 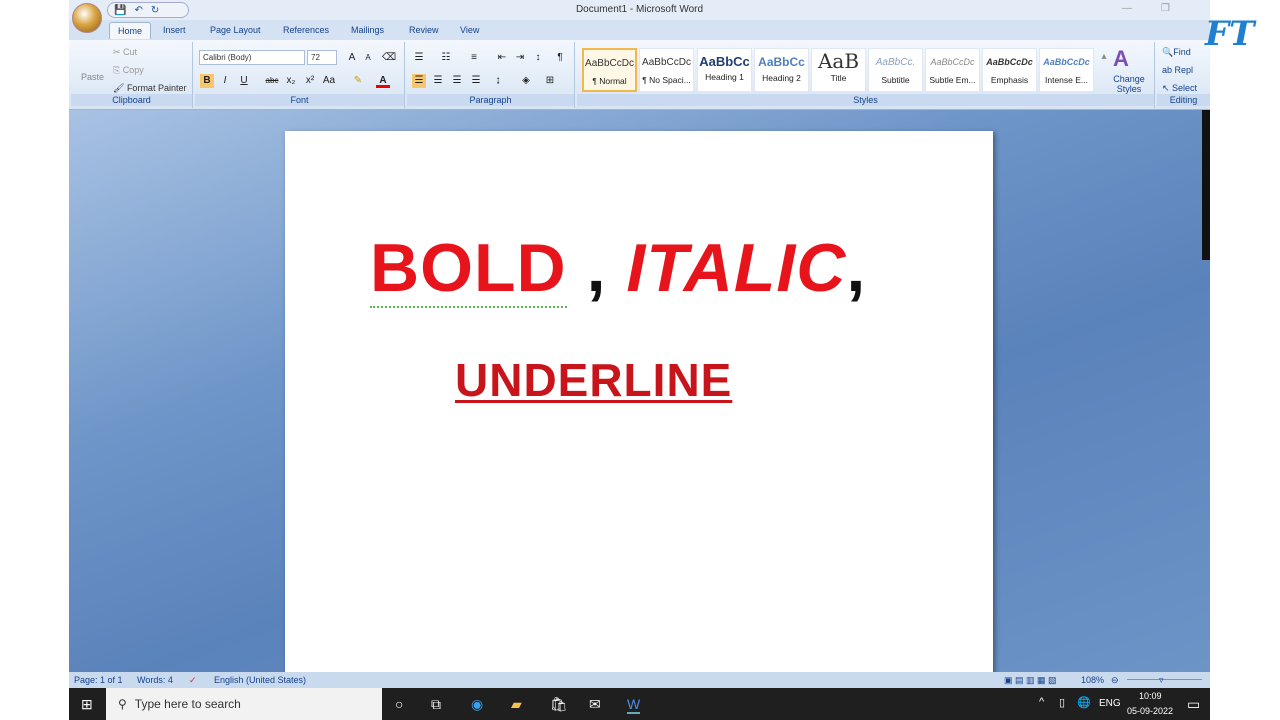 I want to click on tab-mailings: Mailings, so click(x=367, y=30).